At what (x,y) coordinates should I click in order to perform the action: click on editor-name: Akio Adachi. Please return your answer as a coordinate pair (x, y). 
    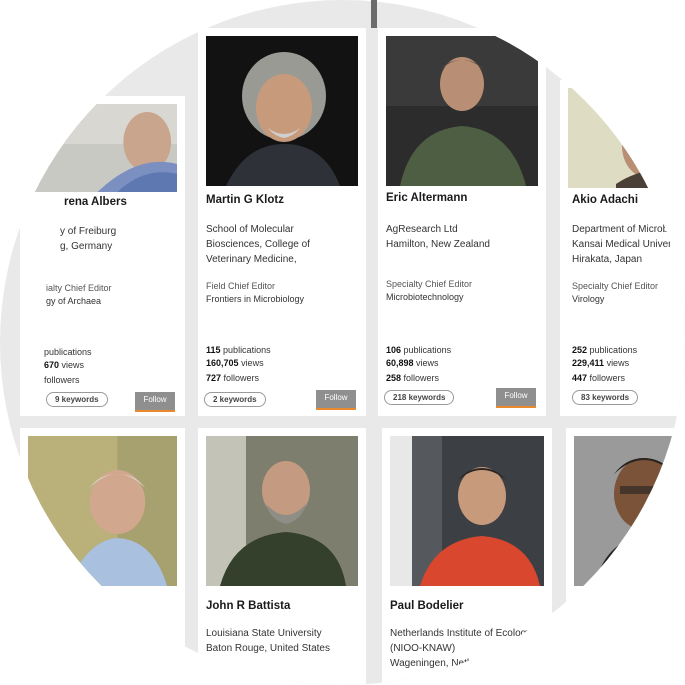
    Looking at the image, I should click on (605, 200).